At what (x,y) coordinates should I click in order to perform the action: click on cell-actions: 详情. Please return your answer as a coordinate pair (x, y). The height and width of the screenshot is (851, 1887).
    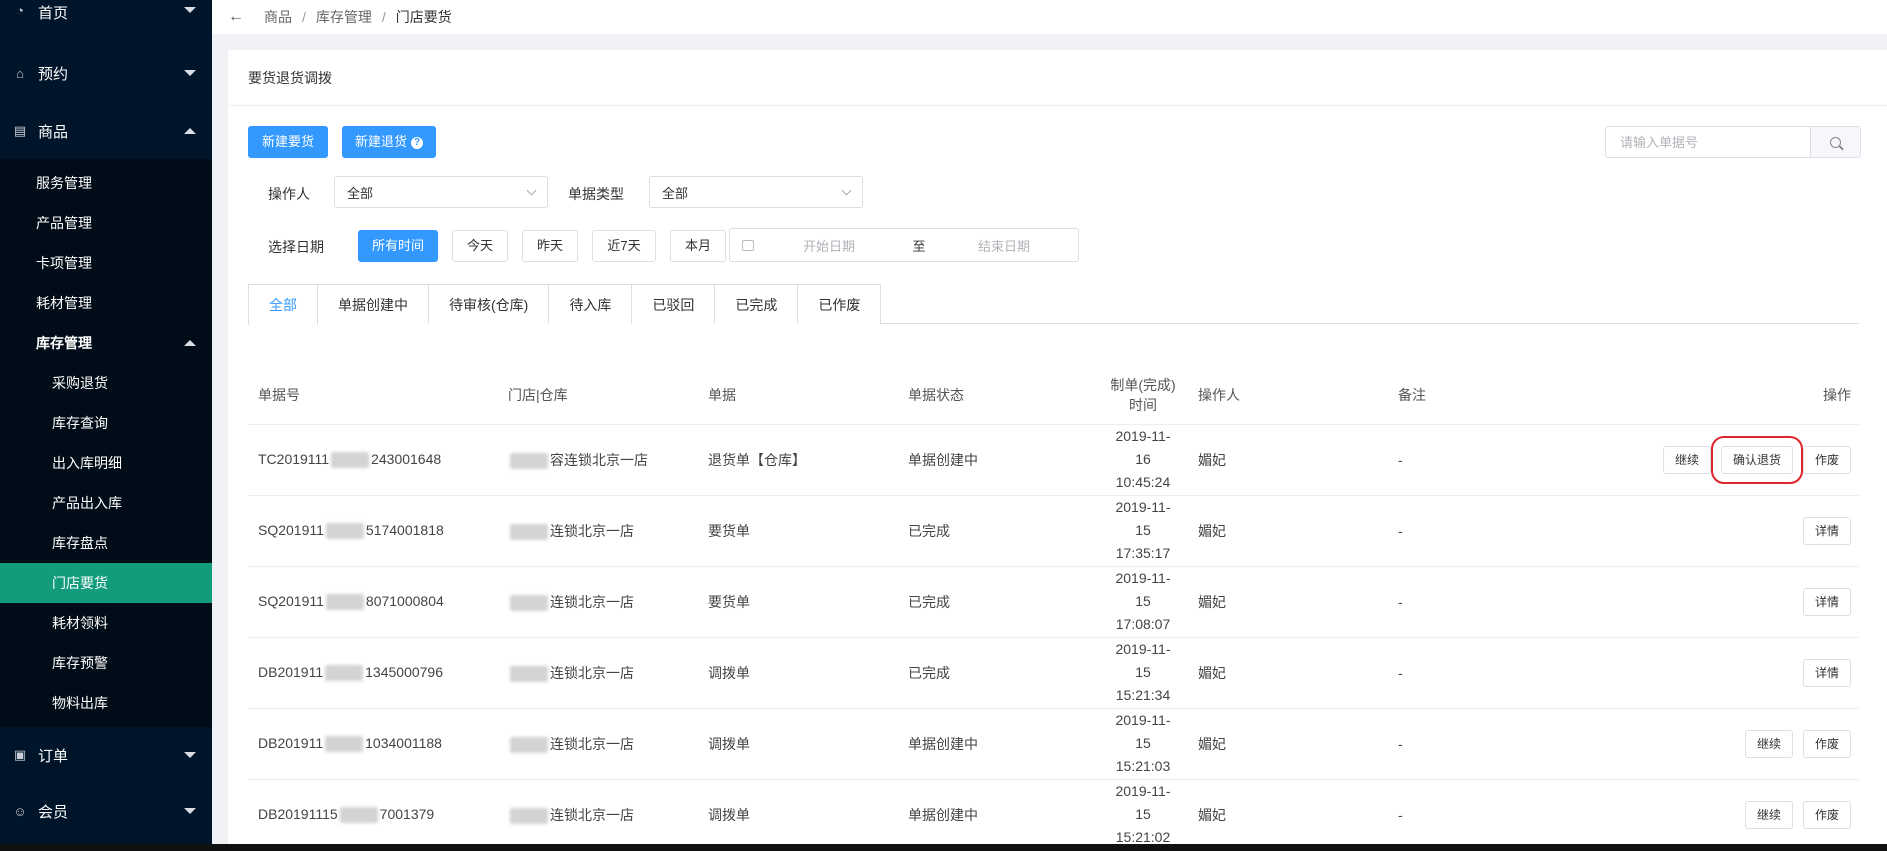
    Looking at the image, I should click on (1713, 673).